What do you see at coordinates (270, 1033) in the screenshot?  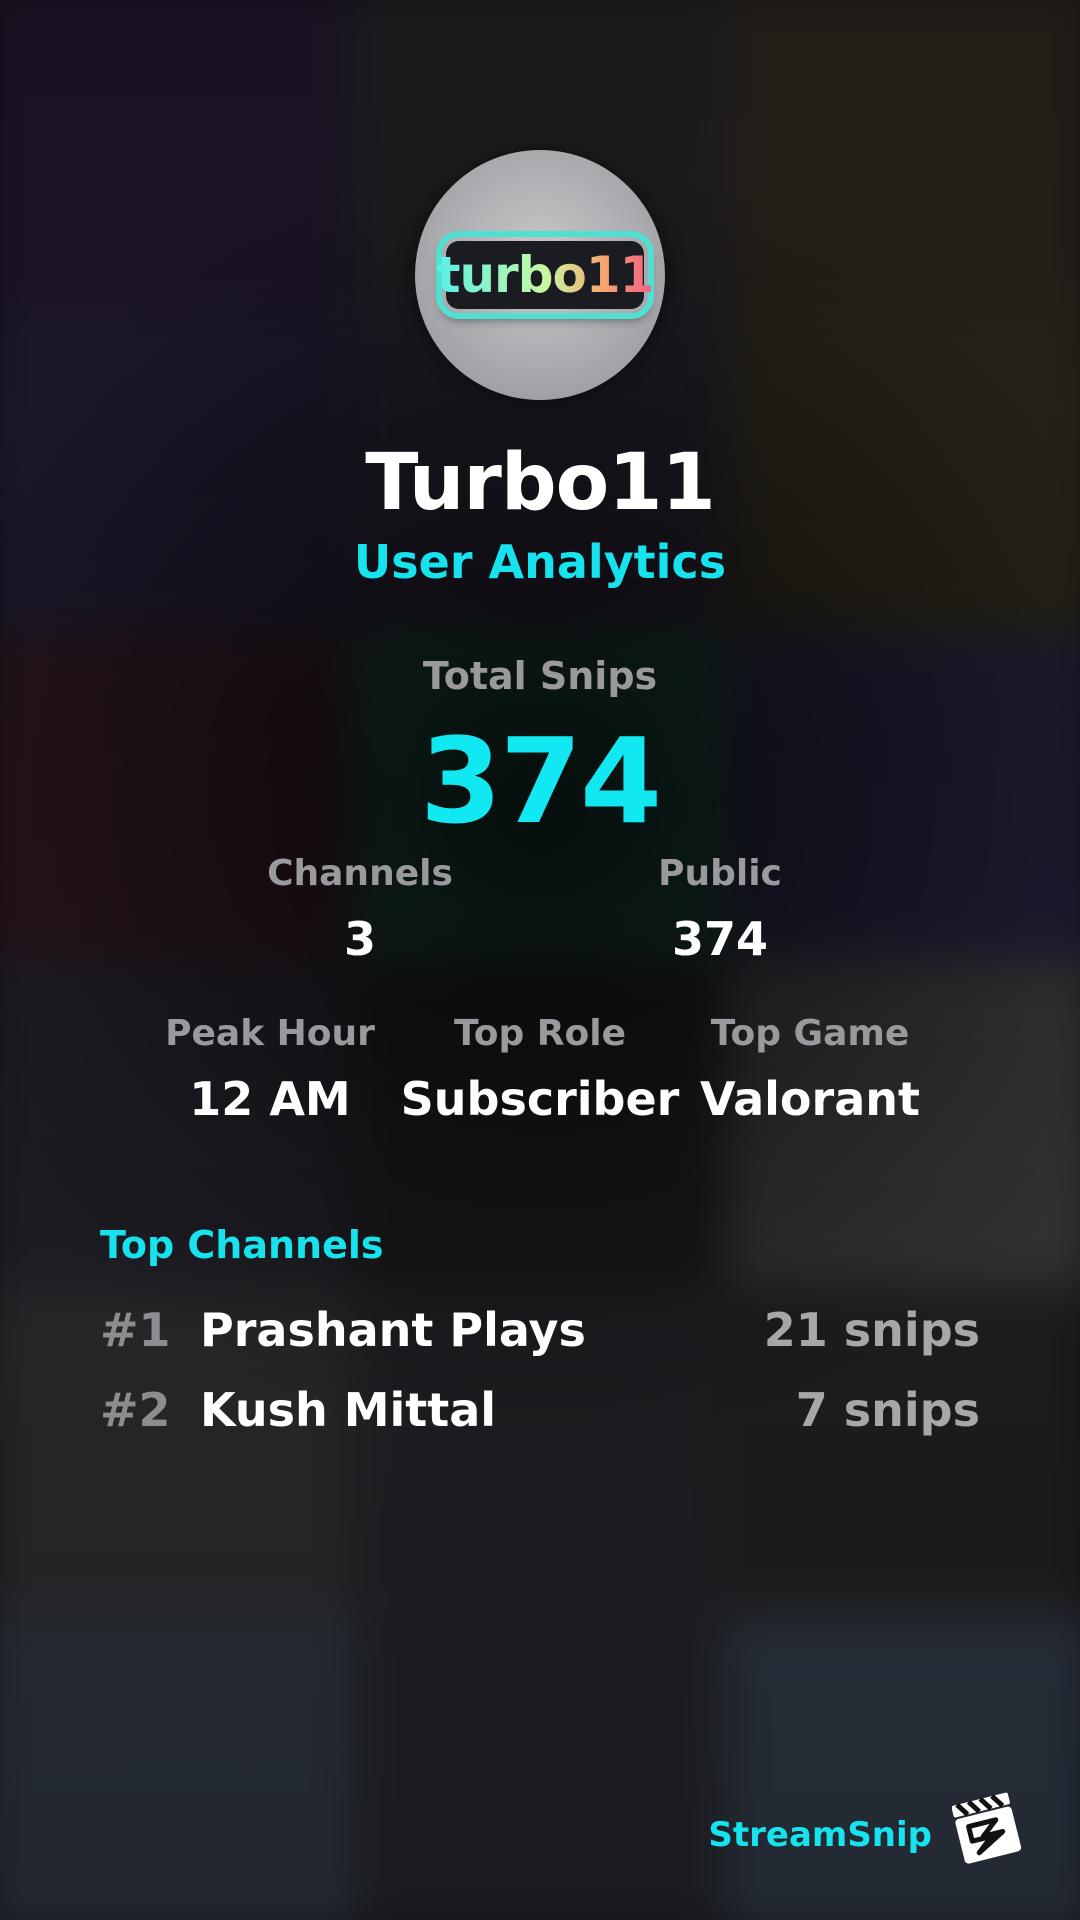 I see `stat-label: Peak Hour` at bounding box center [270, 1033].